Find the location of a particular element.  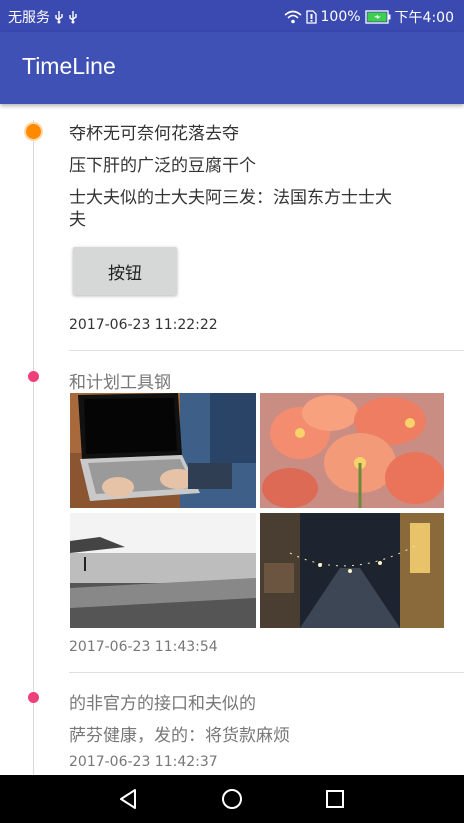

recents-icon is located at coordinates (335, 799).